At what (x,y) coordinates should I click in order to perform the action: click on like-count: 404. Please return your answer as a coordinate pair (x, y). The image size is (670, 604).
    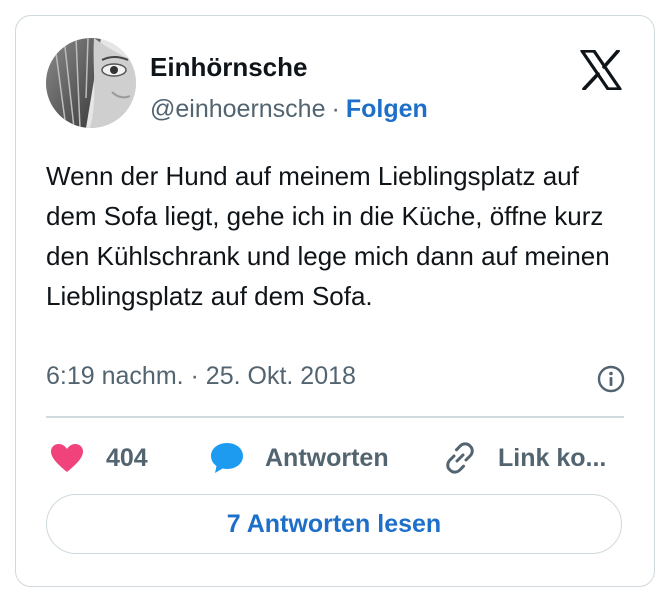
    Looking at the image, I should click on (127, 457).